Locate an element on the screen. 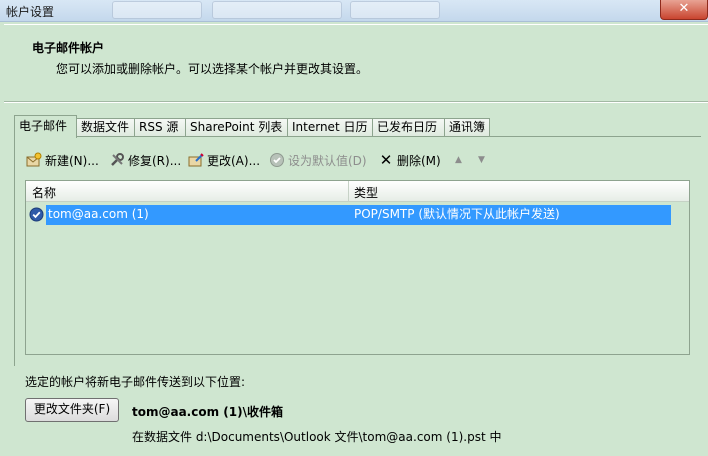  blurred-toolbar-ghost is located at coordinates (157, 10).